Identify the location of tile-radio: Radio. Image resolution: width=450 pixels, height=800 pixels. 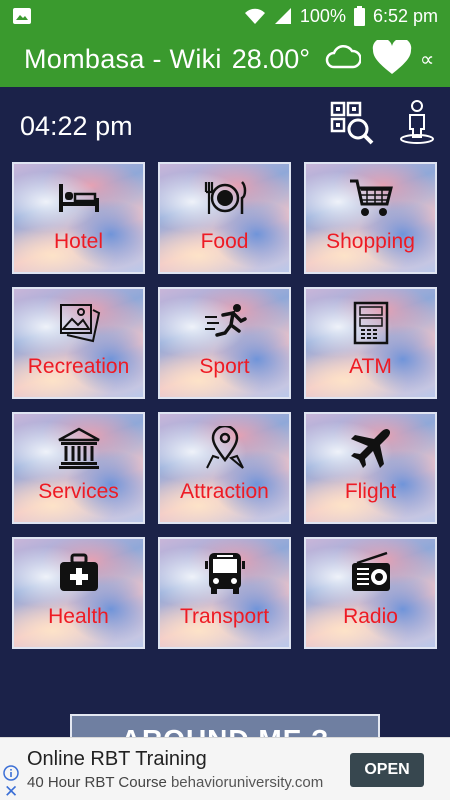
(370, 593).